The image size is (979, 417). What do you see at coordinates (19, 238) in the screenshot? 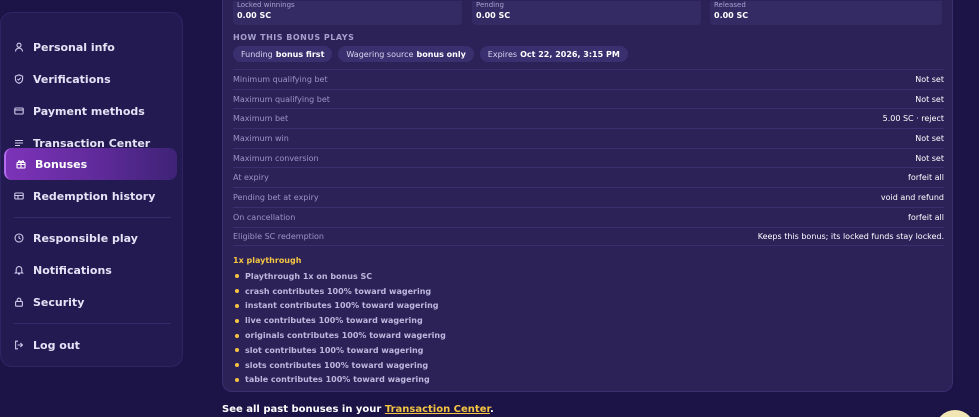
I see `clock-icon` at bounding box center [19, 238].